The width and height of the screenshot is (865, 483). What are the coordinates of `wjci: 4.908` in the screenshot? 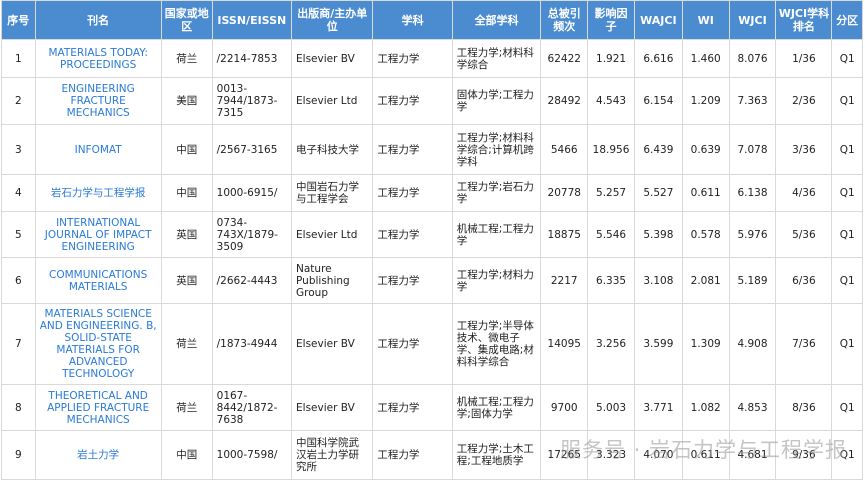 It's located at (752, 344).